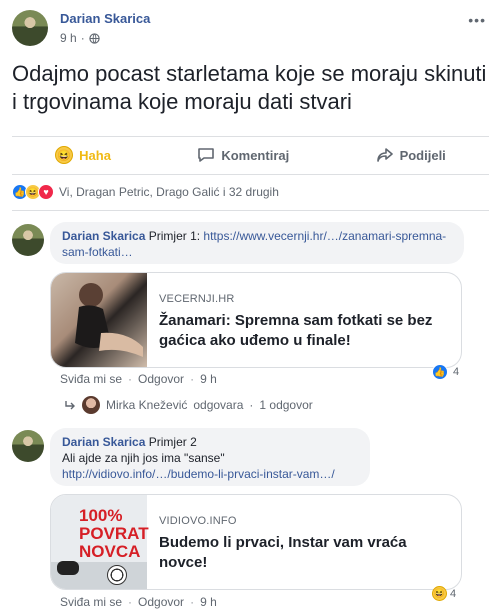 Image resolution: width=501 pixels, height=615 pixels. I want to click on more-options-icon: •••, so click(477, 20).